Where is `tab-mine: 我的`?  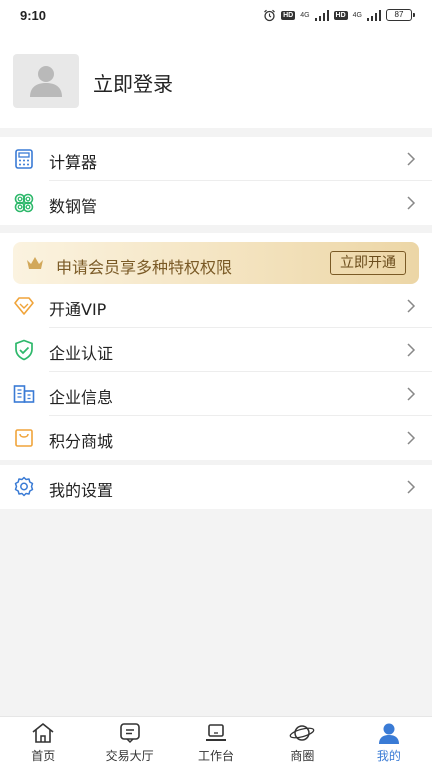
tab-mine: 我的 is located at coordinates (389, 742).